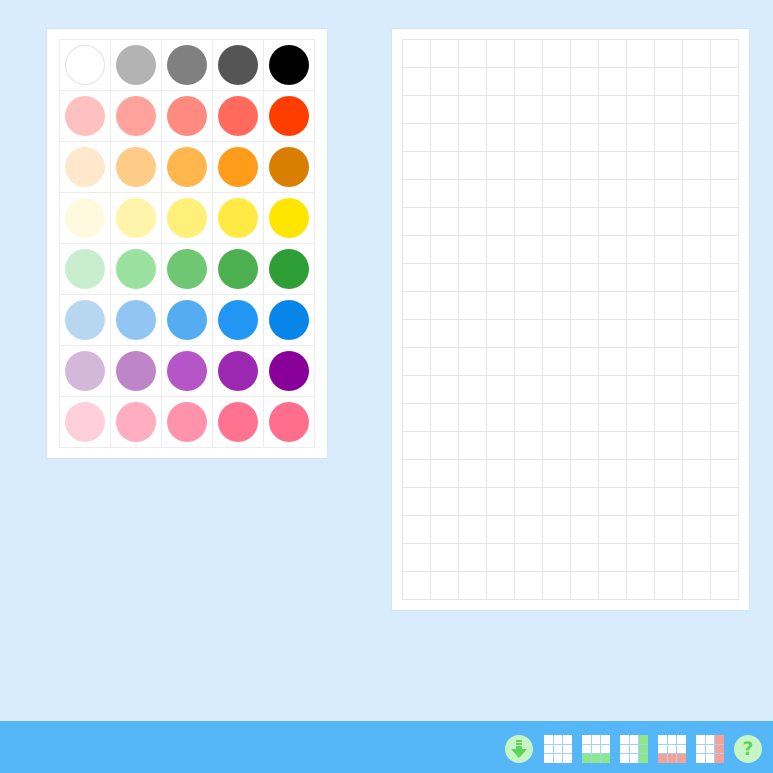 The width and height of the screenshot is (773, 773). Describe the element at coordinates (558, 749) in the screenshot. I see `grid-plain-button` at that location.